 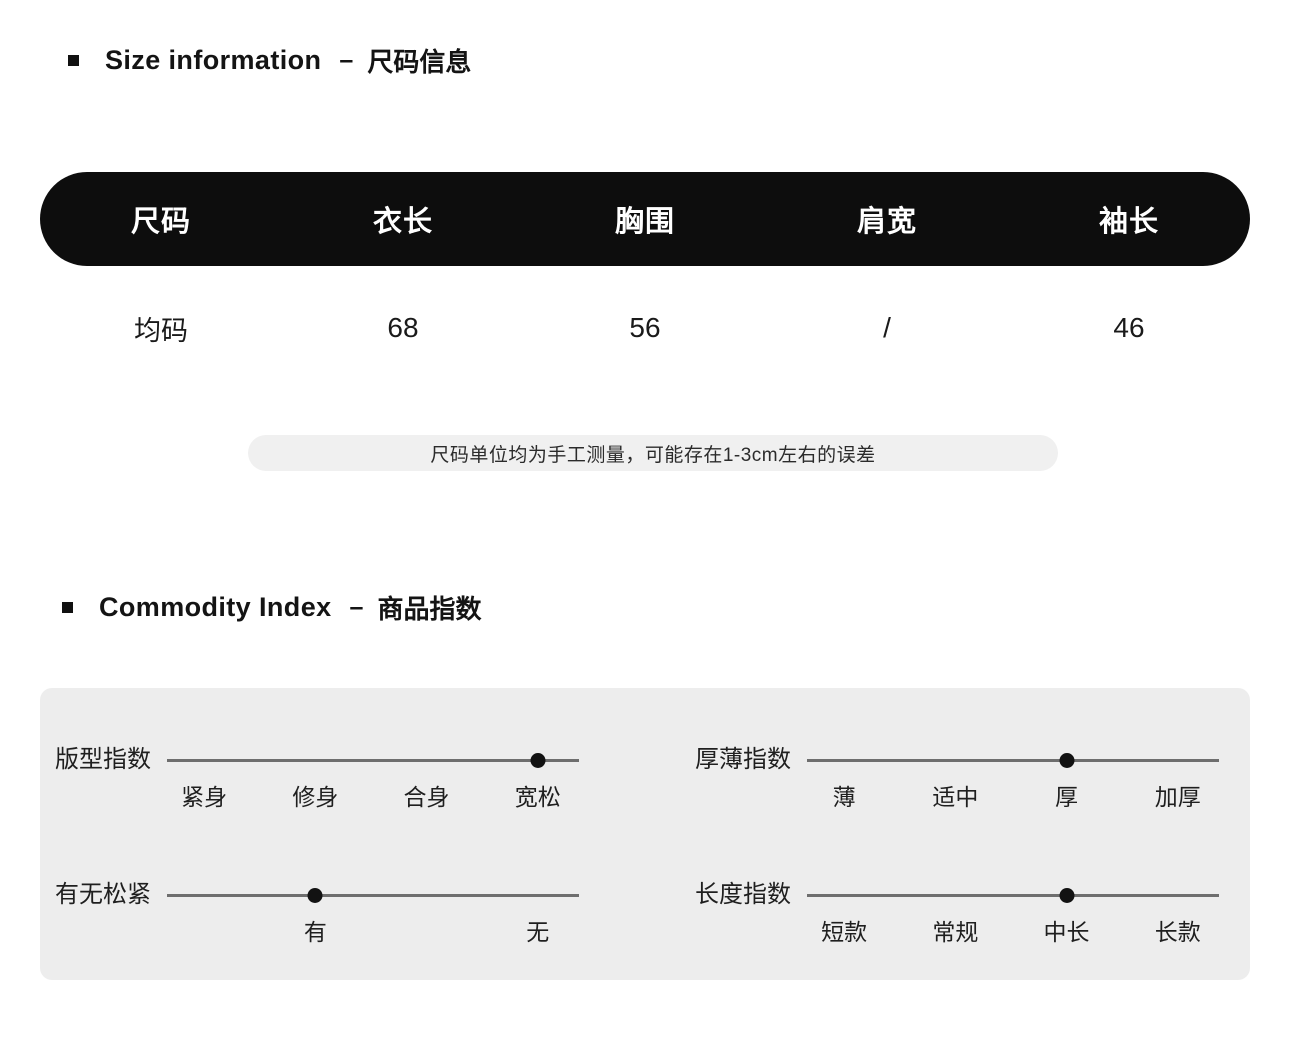 What do you see at coordinates (1066, 795) in the screenshot?
I see `index-slider-option: 厚` at bounding box center [1066, 795].